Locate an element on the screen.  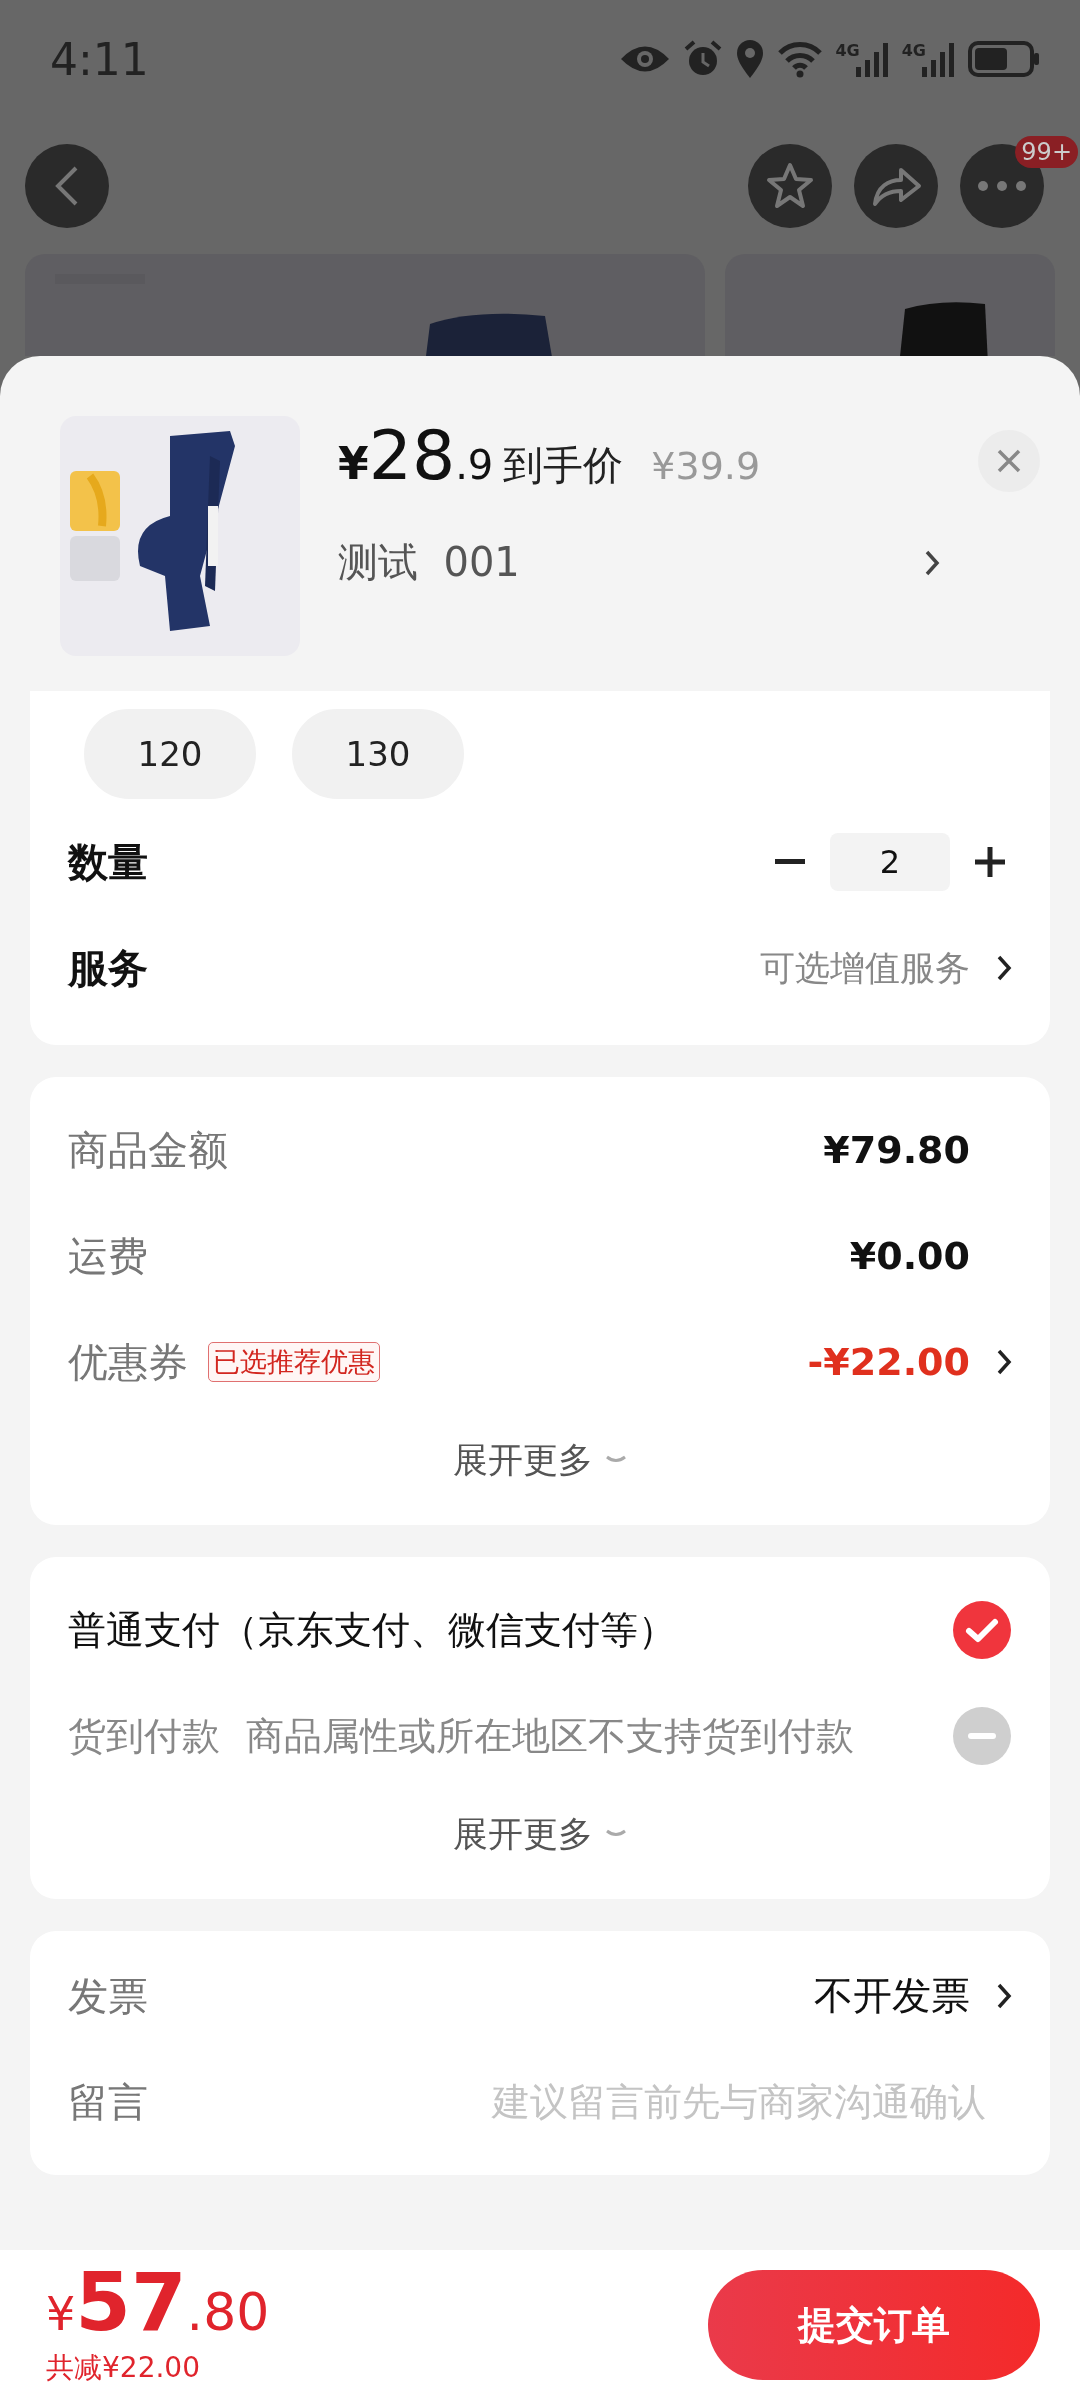
summary-label: 商品金额 is located at coordinates (148, 1150).